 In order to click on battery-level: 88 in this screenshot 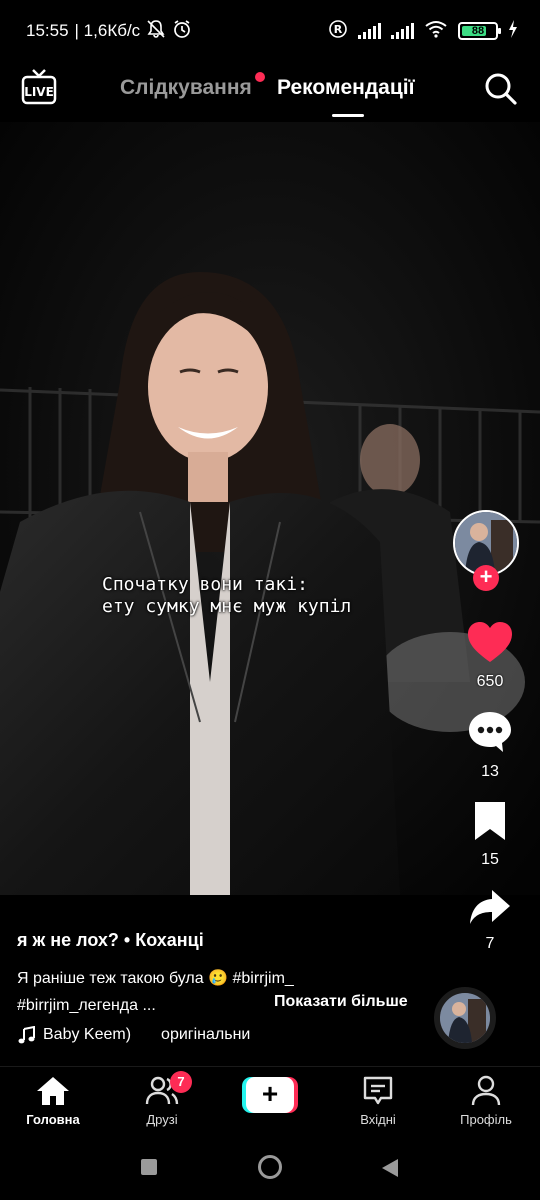, I will do `click(478, 31)`.